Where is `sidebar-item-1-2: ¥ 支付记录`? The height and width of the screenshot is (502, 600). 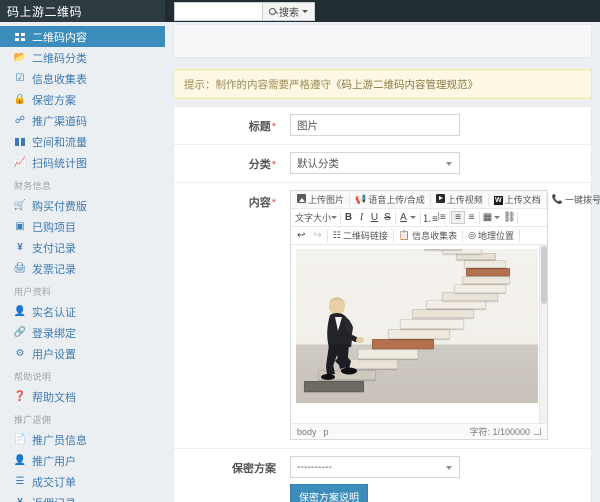 sidebar-item-1-2: ¥ 支付记录 is located at coordinates (82, 247).